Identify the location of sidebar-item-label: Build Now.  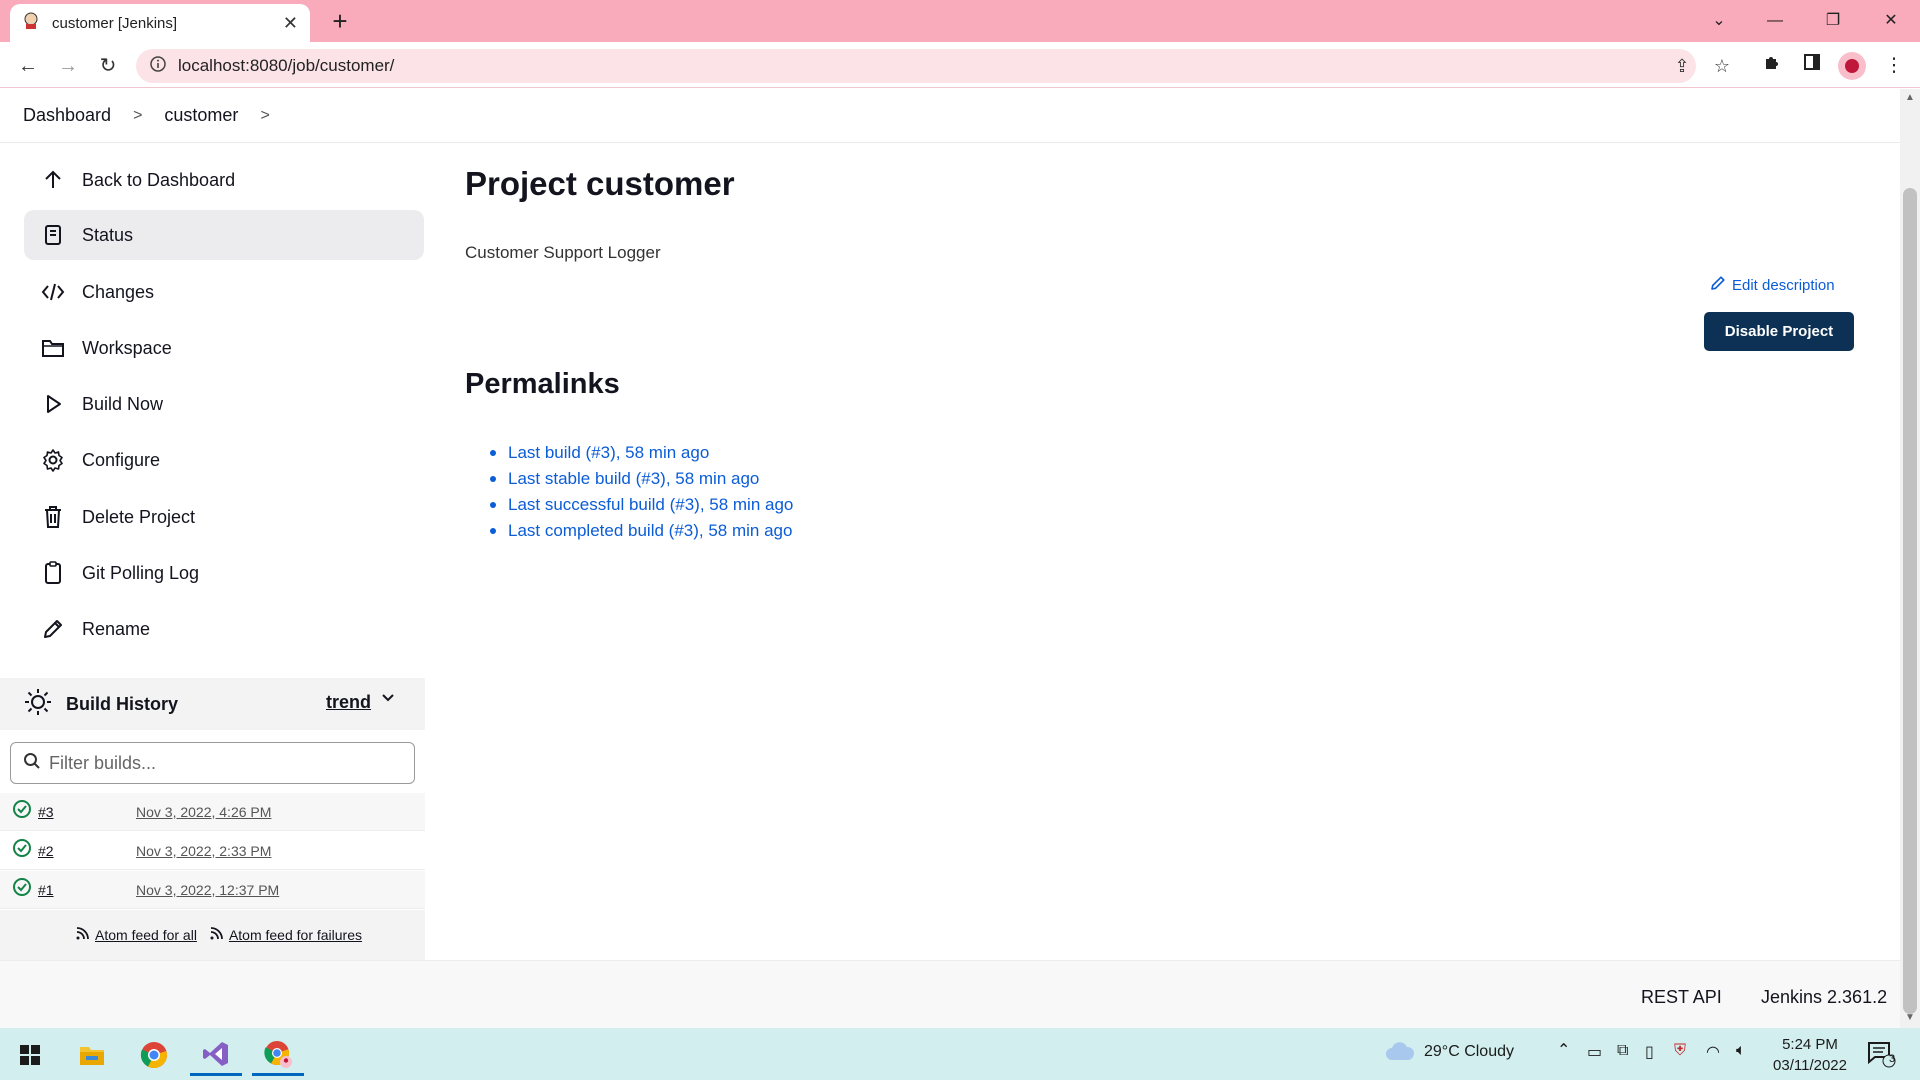
(123, 403).